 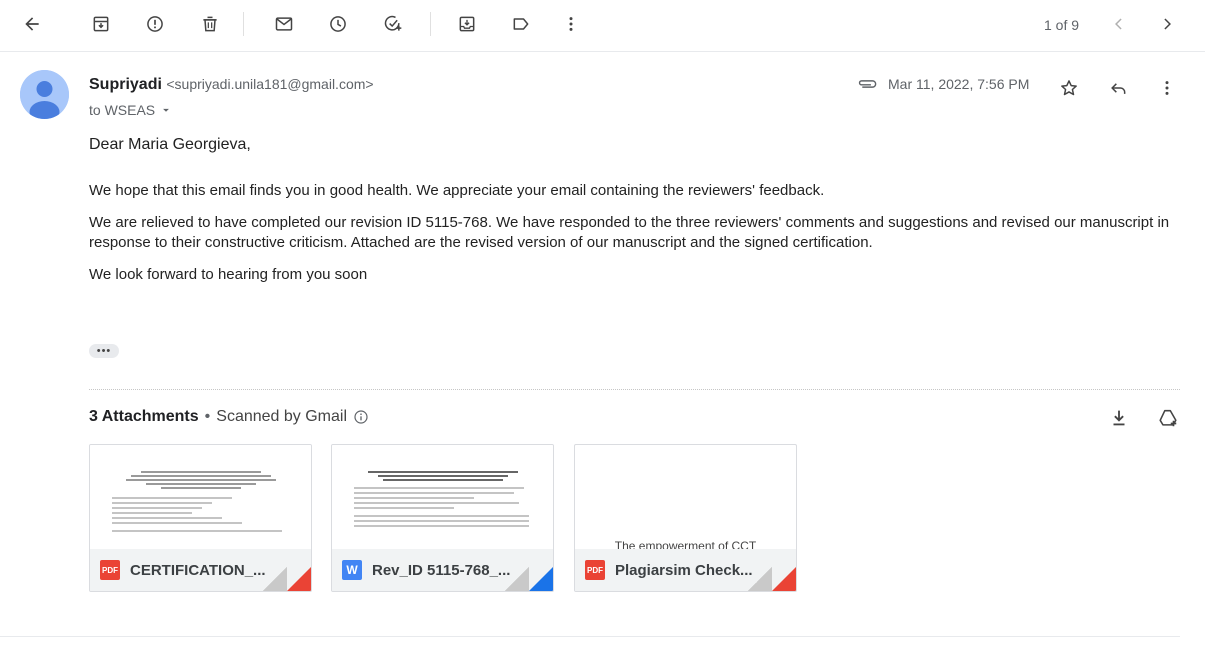 I want to click on chevron-left-icon, so click(x=1118, y=24).